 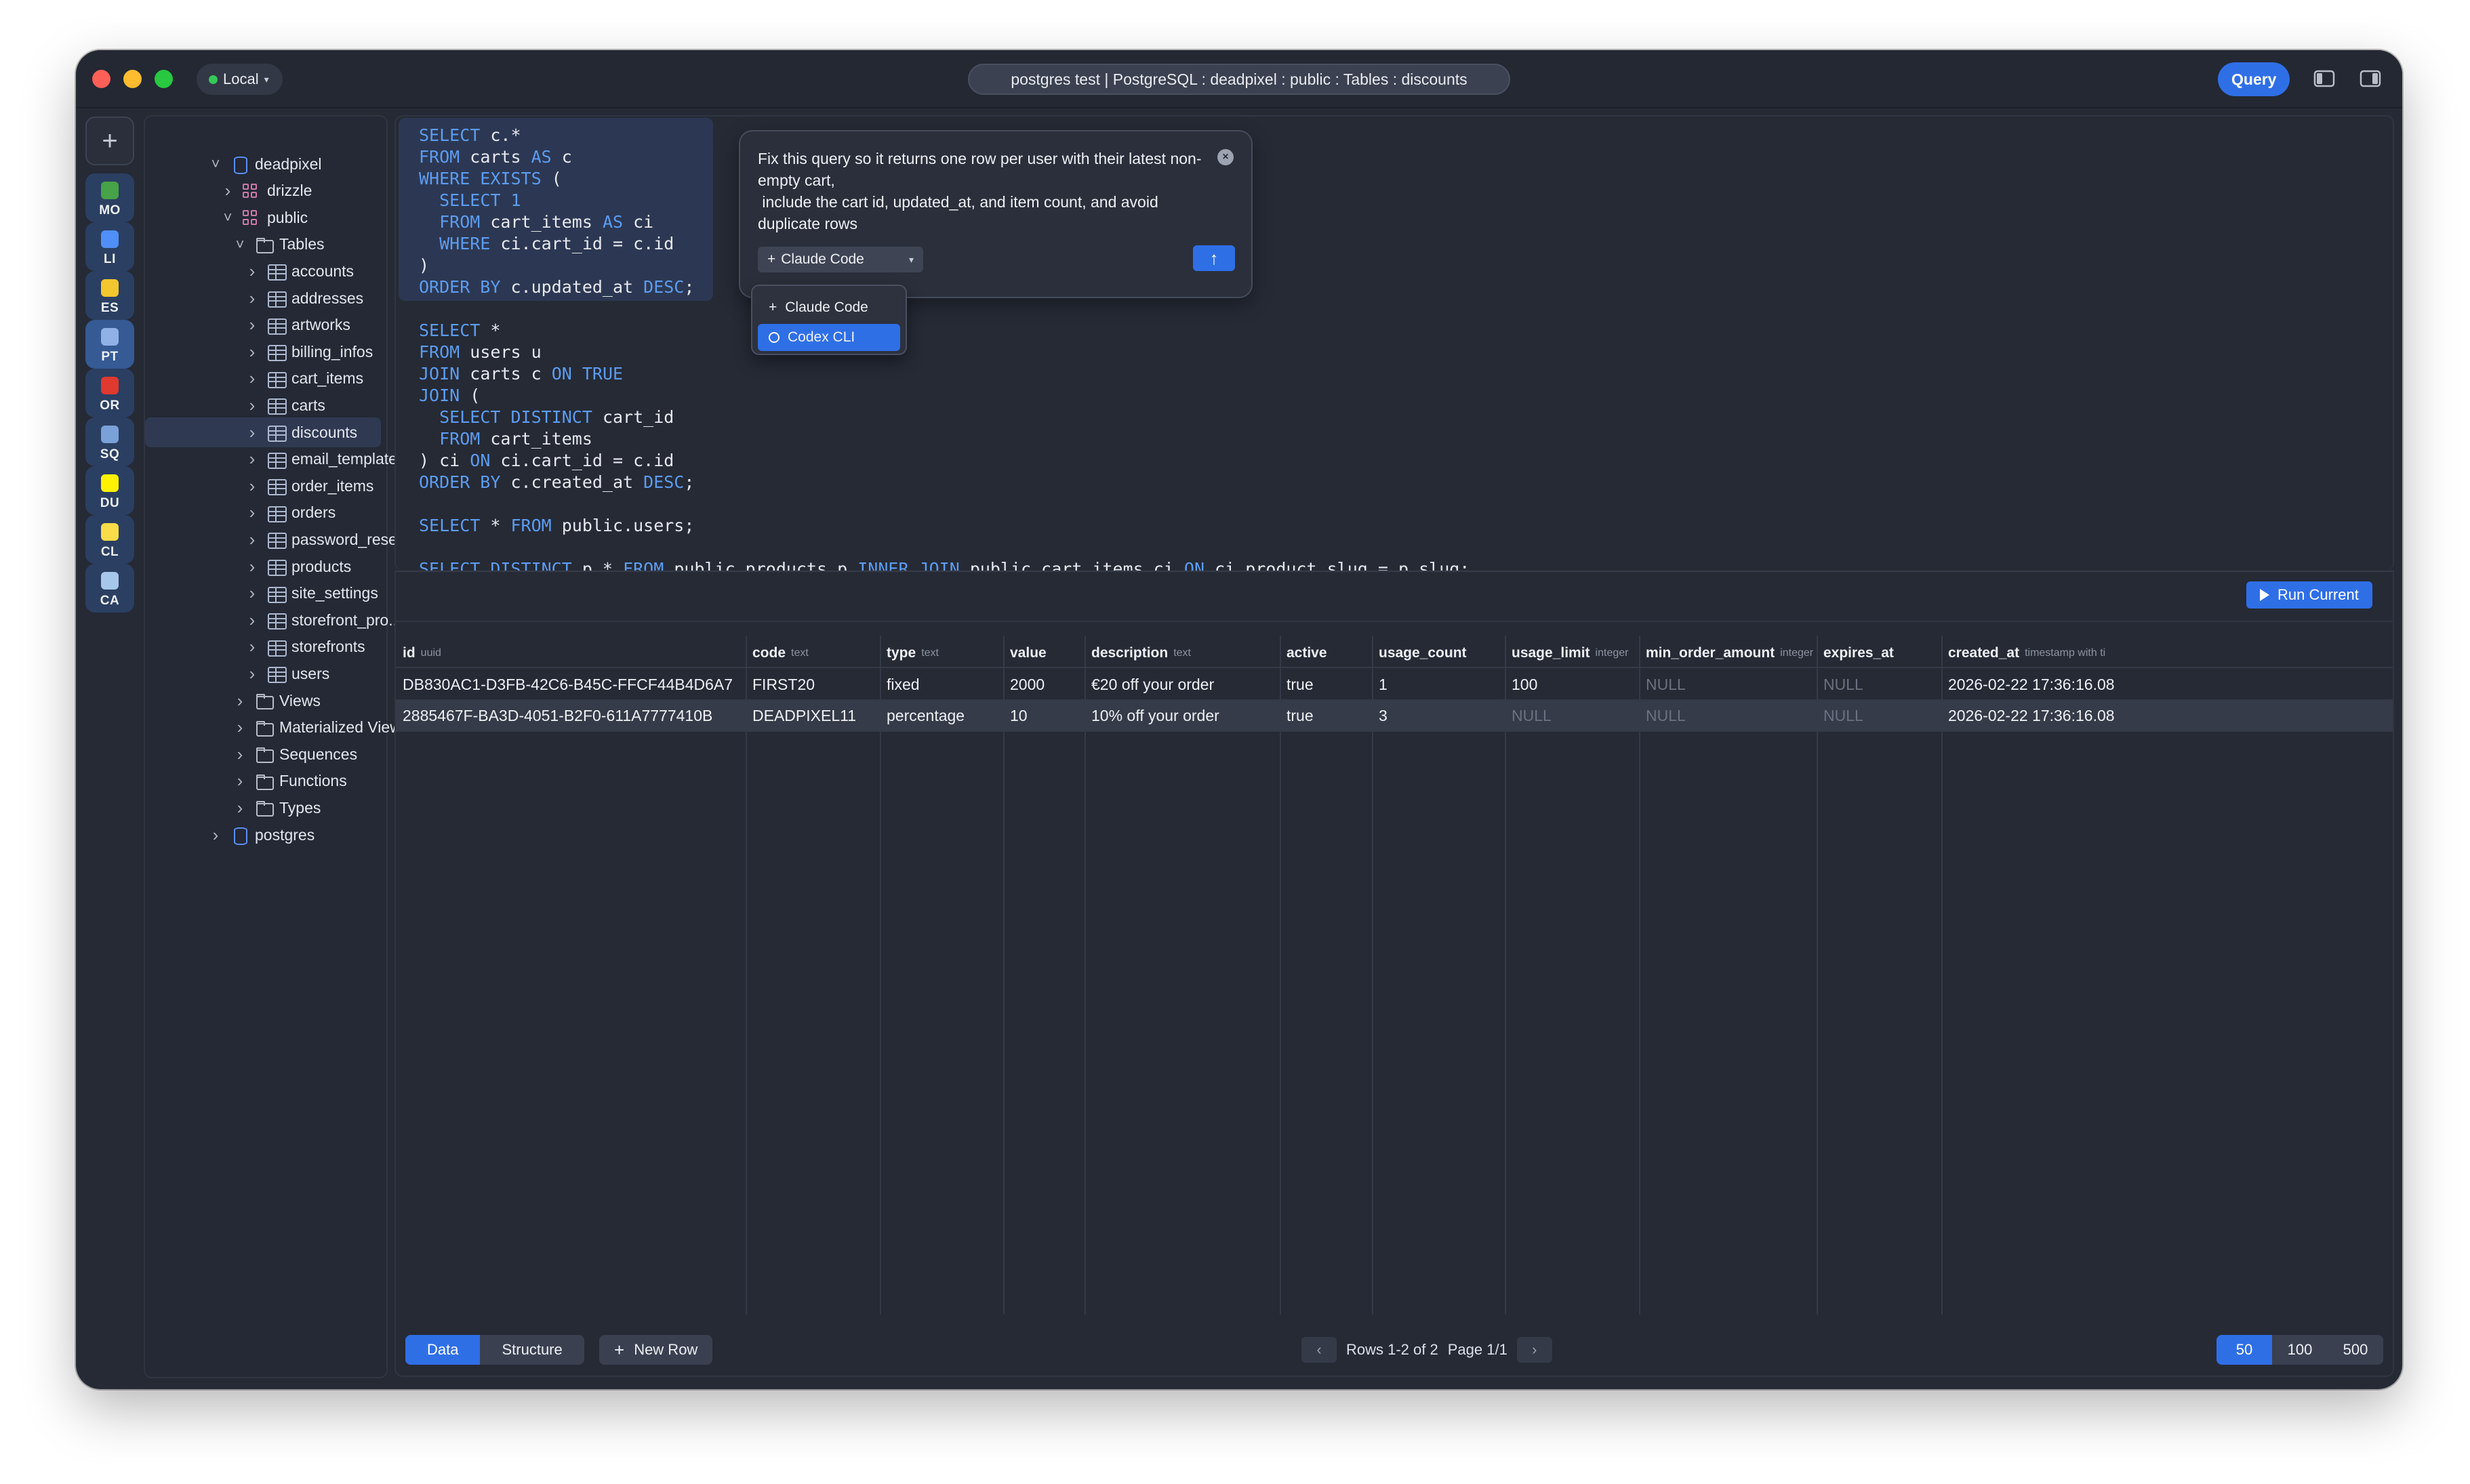 I want to click on connection-cl: CL, so click(x=109, y=539).